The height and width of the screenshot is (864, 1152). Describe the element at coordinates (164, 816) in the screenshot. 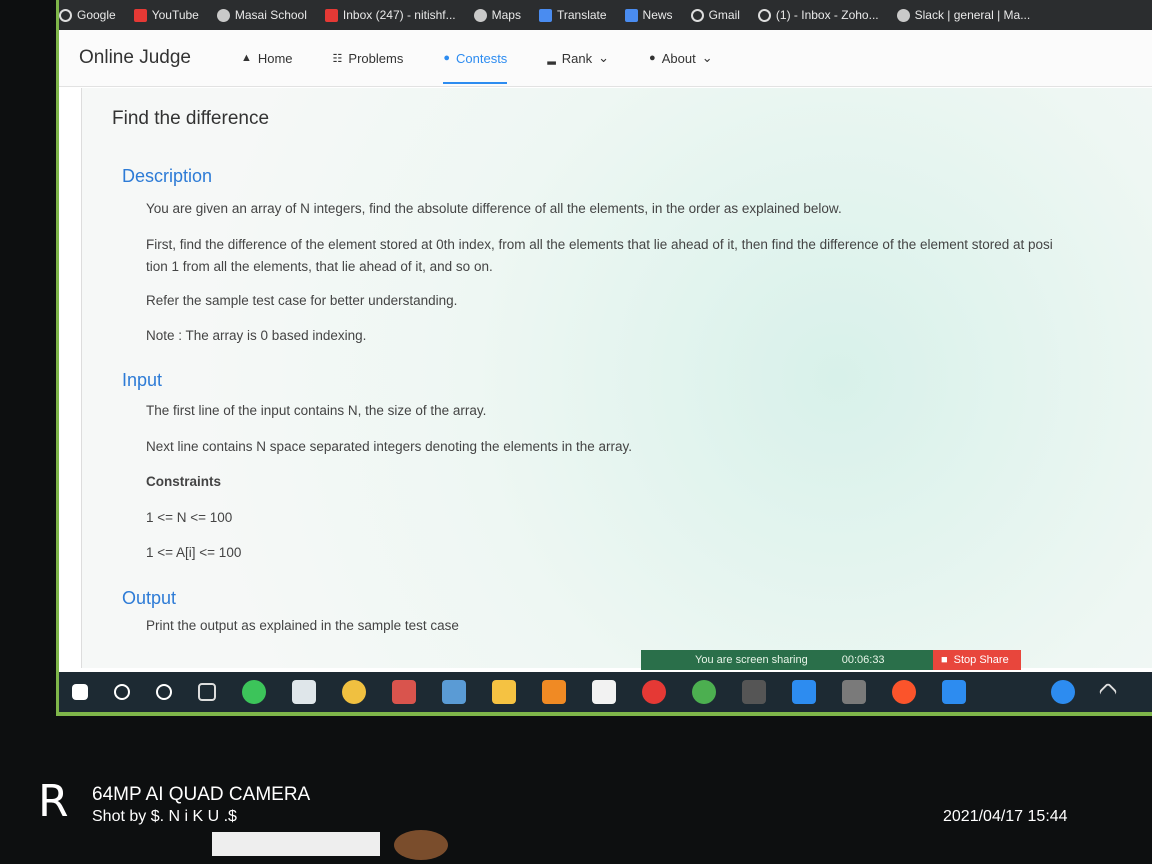

I see `shot-by-label: Shot by $. N i K U .$` at that location.